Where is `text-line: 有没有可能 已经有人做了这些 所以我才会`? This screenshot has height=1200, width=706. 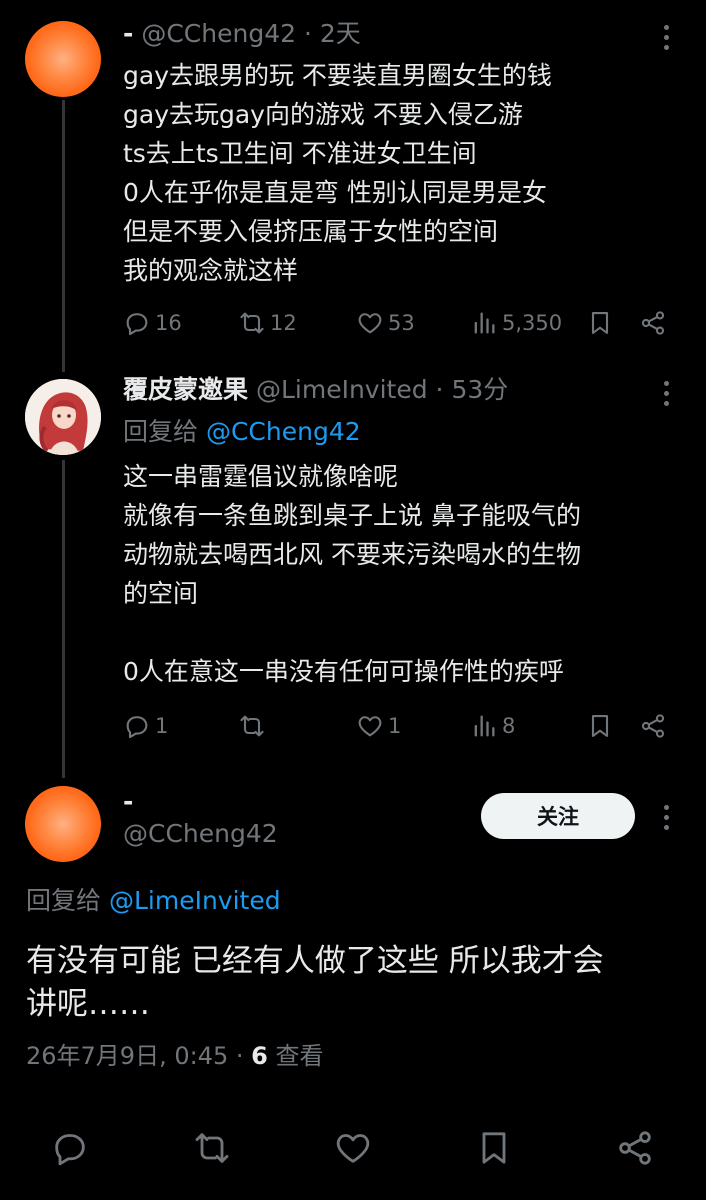 text-line: 有没有可能 已经有人做了这些 所以我才会 is located at coordinates (315, 961).